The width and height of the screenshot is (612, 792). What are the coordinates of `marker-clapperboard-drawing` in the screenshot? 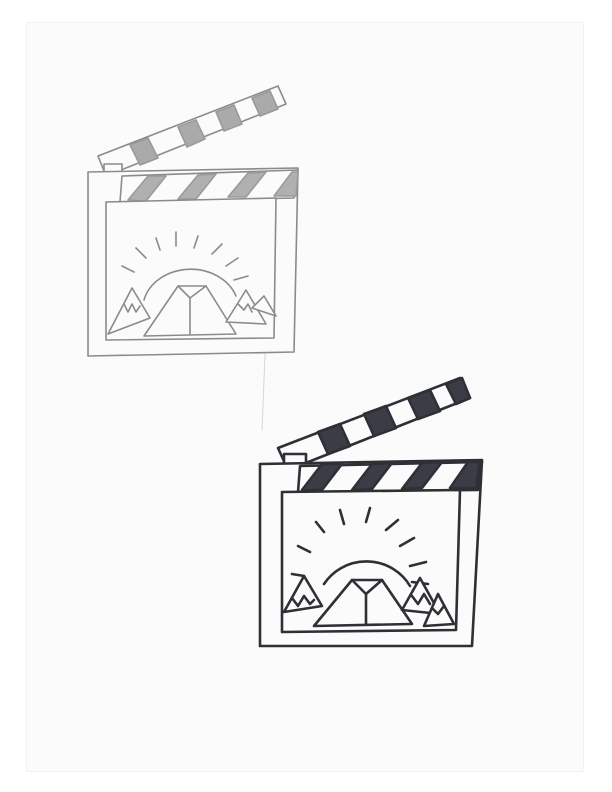 It's located at (371, 512).